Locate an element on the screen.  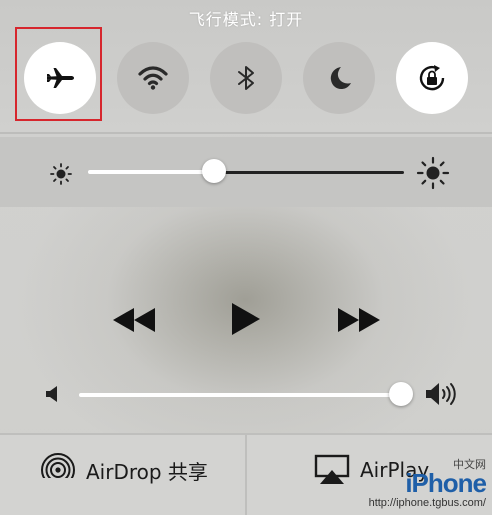
toggles-divider is located at coordinates (246, 133).